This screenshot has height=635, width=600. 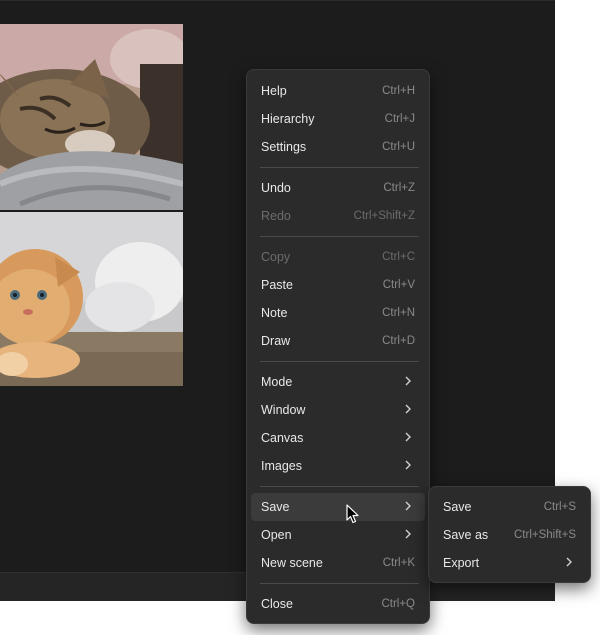 What do you see at coordinates (509, 507) in the screenshot?
I see `submenu-item-save: Save Ctrl+S` at bounding box center [509, 507].